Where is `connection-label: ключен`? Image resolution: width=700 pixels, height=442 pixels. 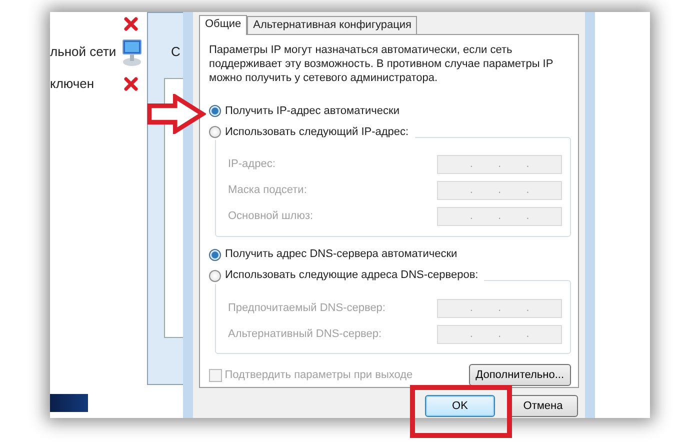
connection-label: ключен is located at coordinates (72, 84).